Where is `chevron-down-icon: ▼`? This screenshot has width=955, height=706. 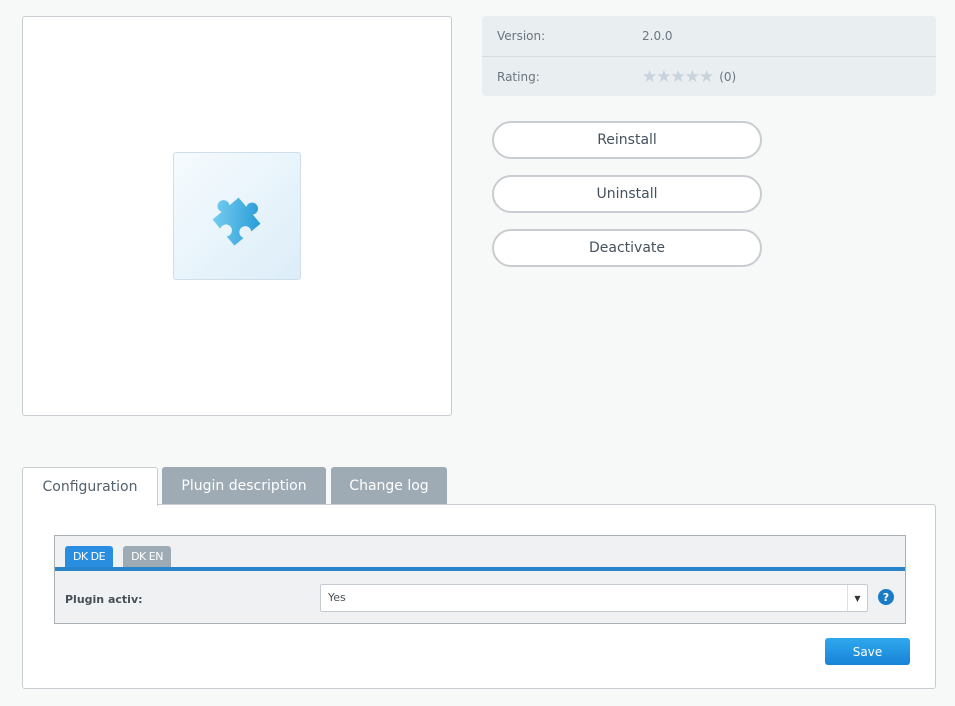
chevron-down-icon: ▼ is located at coordinates (857, 598).